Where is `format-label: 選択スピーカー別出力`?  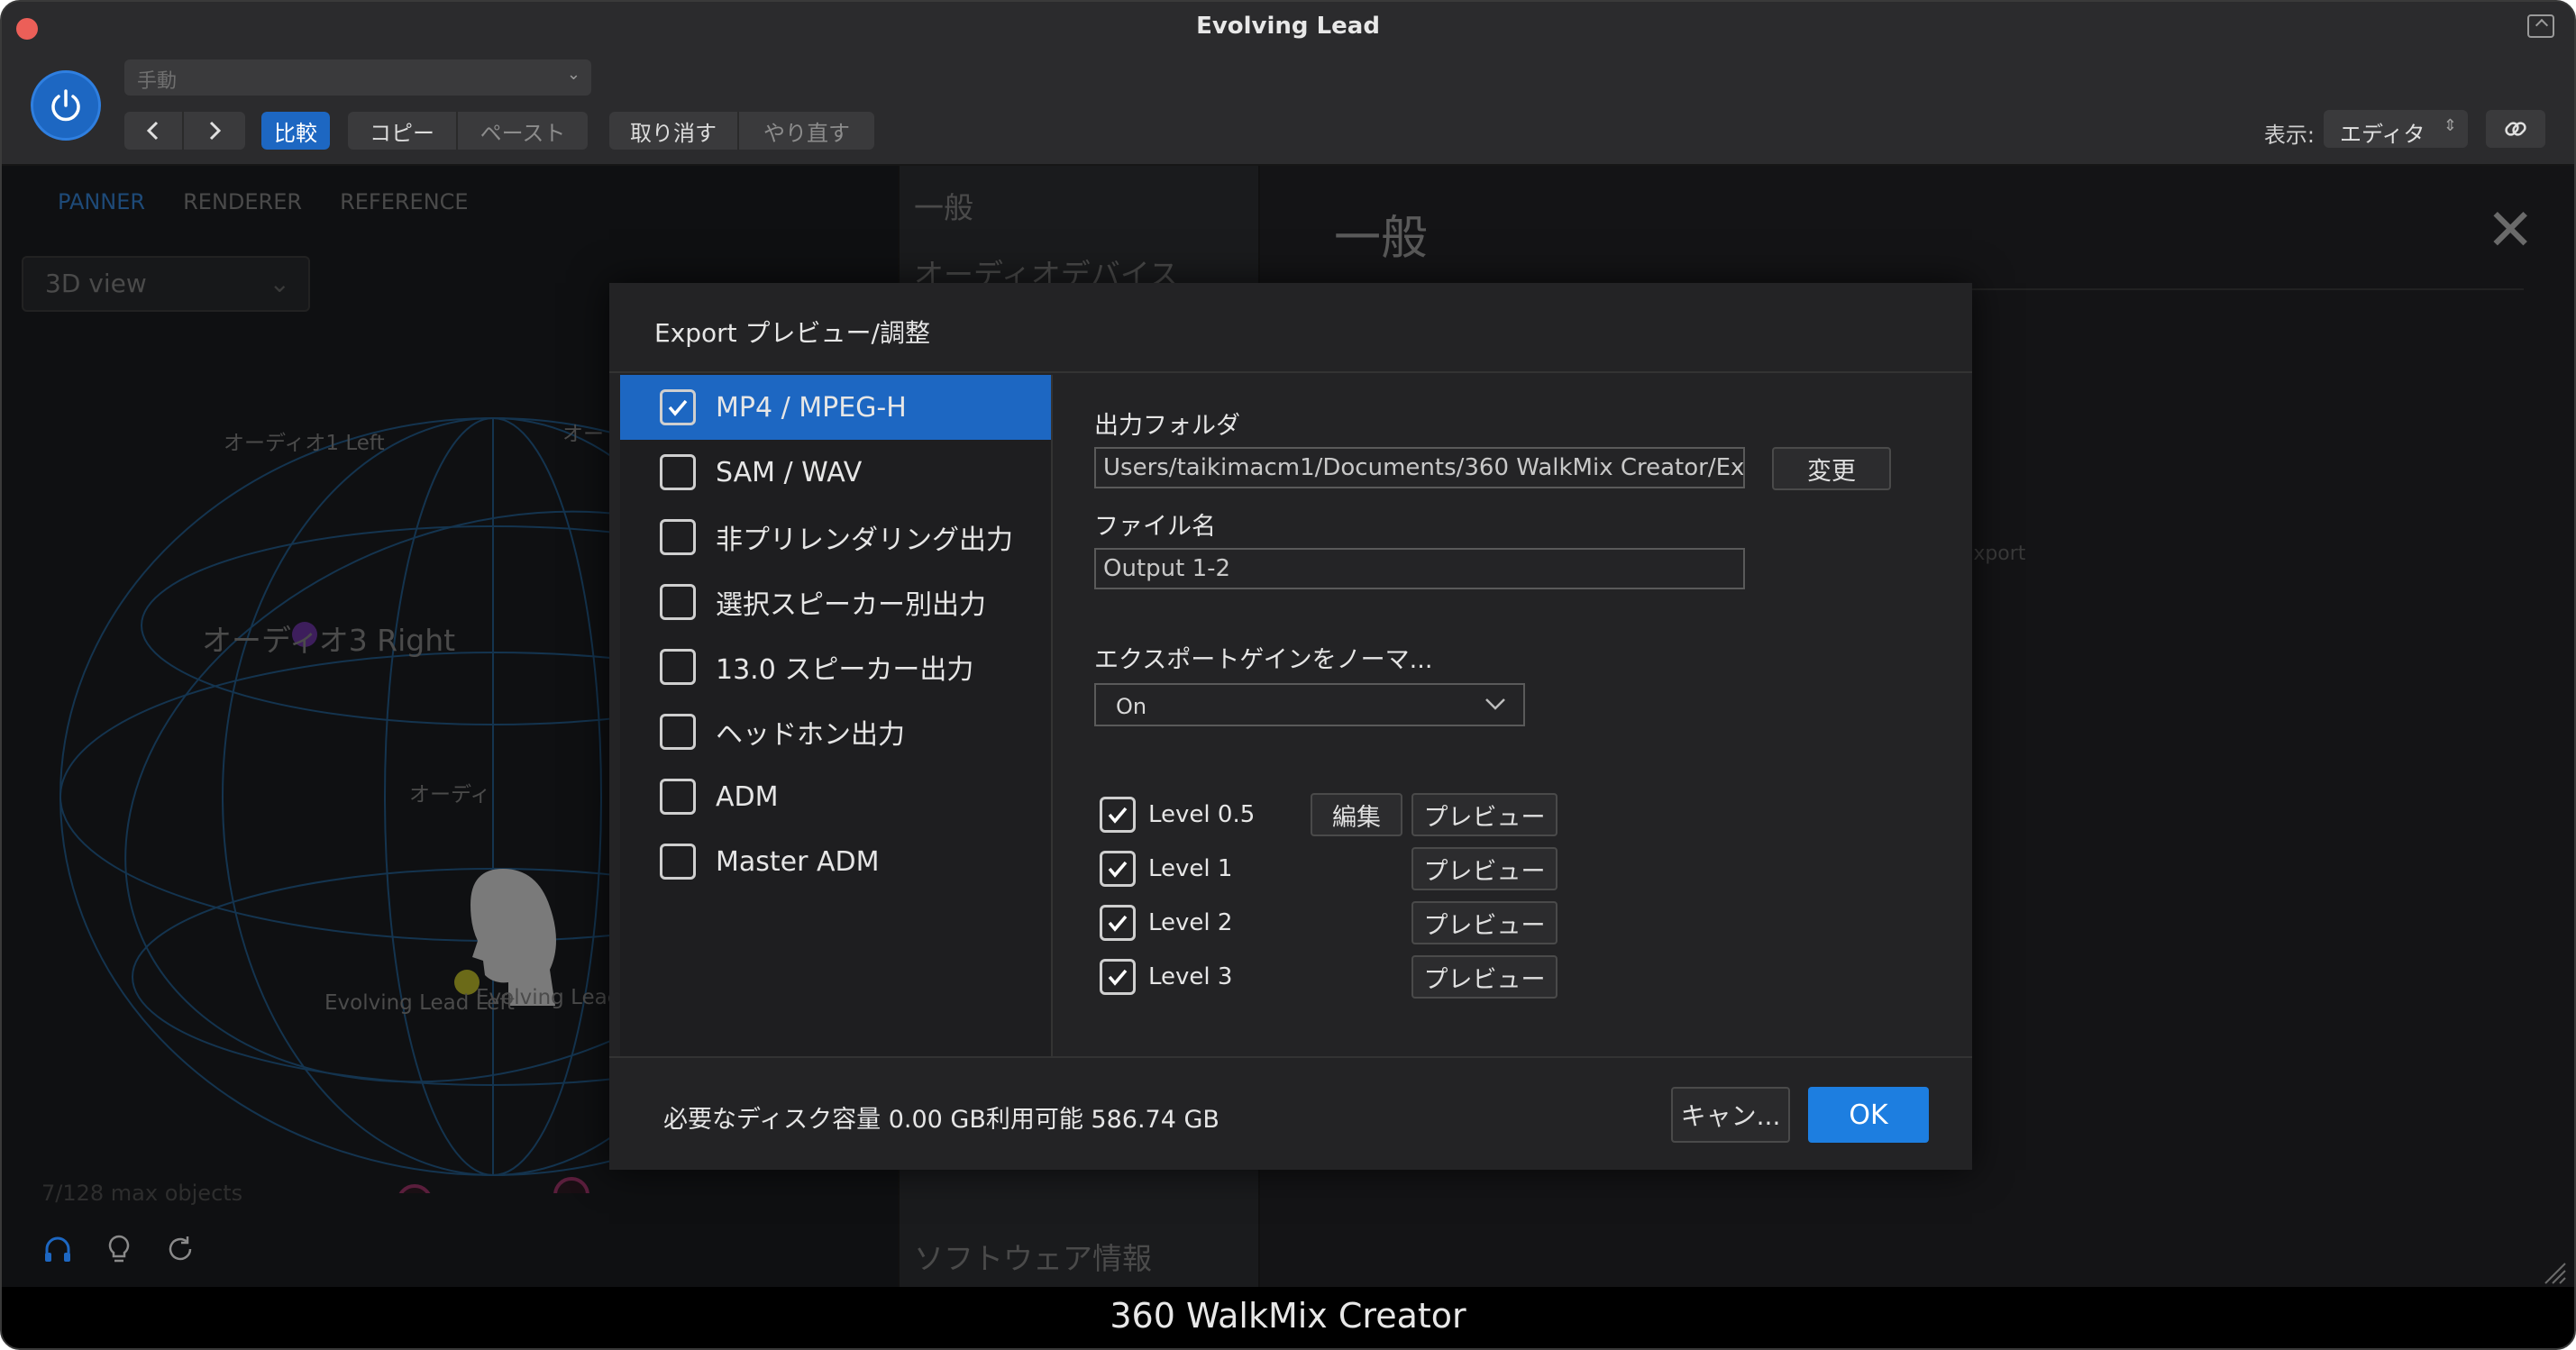
format-label: 選択スピーカー別出力 is located at coordinates (851, 605).